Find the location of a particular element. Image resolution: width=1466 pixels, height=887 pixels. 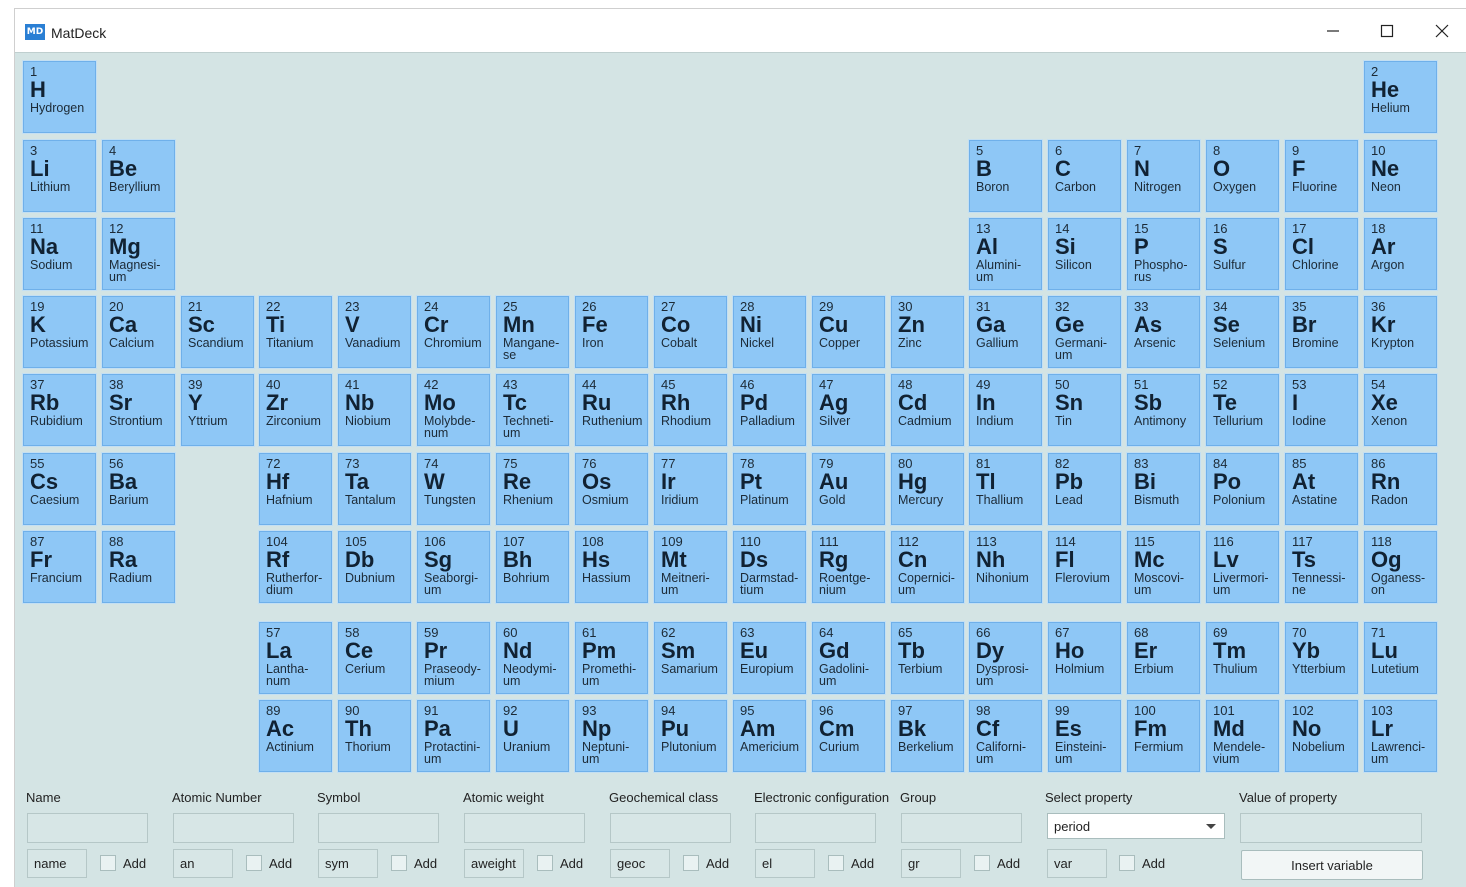

element-cell-cl: 17 Cl Chlorine is located at coordinates (1321, 254).